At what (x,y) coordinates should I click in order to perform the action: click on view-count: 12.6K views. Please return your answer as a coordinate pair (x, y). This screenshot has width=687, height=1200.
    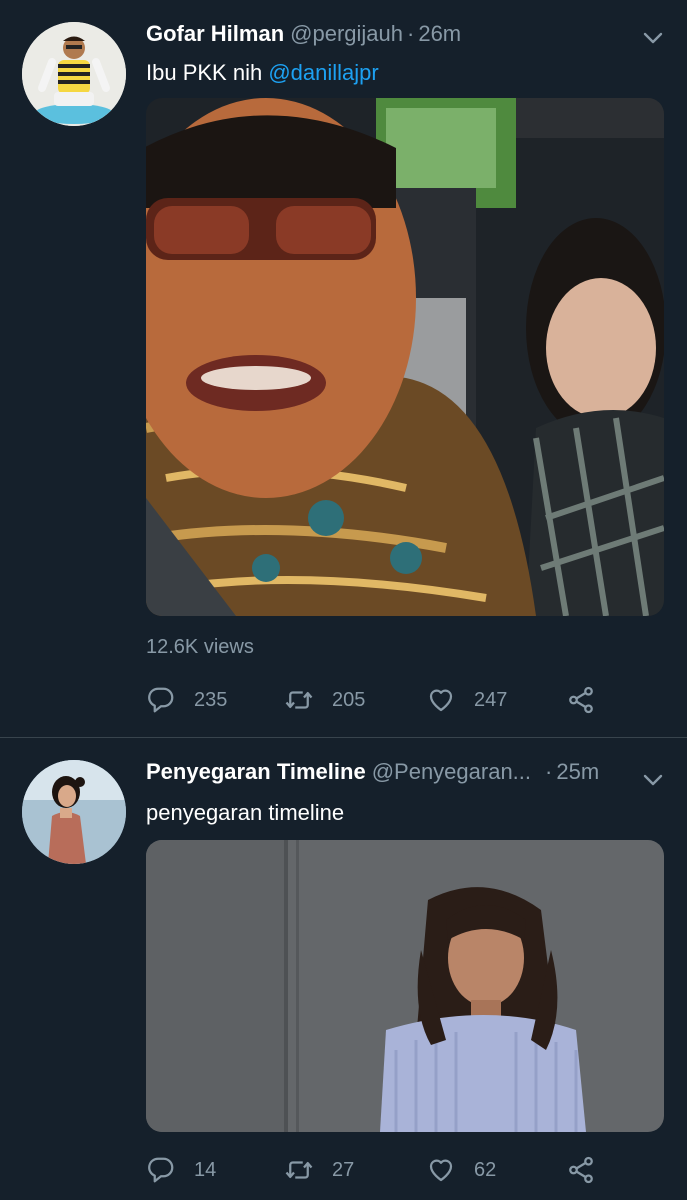
    Looking at the image, I should click on (200, 647).